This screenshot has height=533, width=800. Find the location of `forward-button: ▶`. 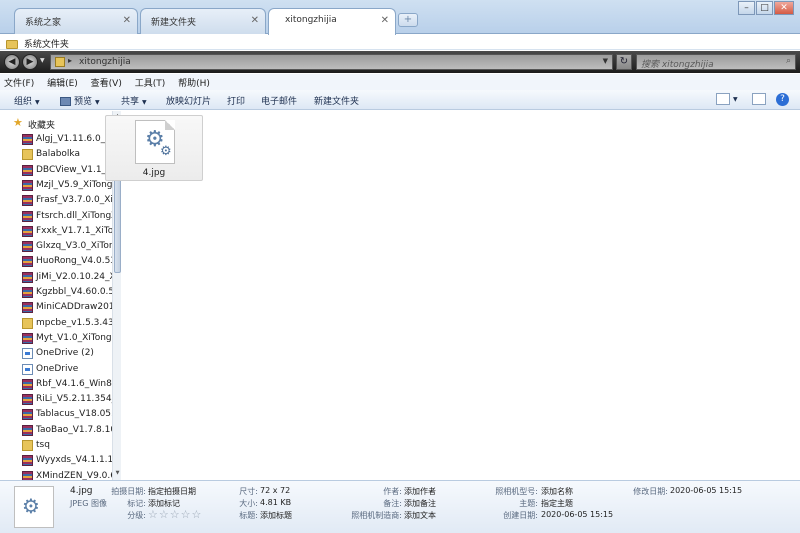

forward-button: ▶ is located at coordinates (30, 62).